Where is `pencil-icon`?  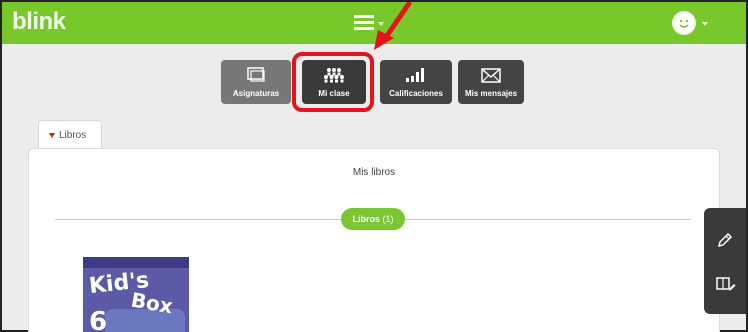
pencil-icon is located at coordinates (725, 240).